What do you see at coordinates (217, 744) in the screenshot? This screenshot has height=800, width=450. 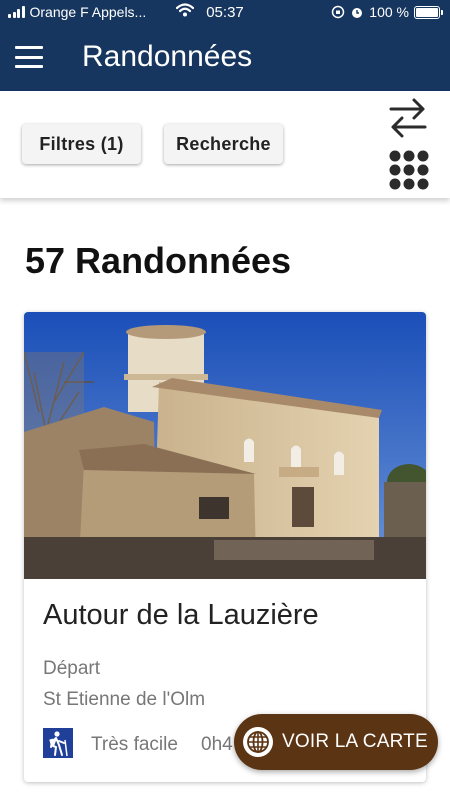 I see `duration-label: 0h4` at bounding box center [217, 744].